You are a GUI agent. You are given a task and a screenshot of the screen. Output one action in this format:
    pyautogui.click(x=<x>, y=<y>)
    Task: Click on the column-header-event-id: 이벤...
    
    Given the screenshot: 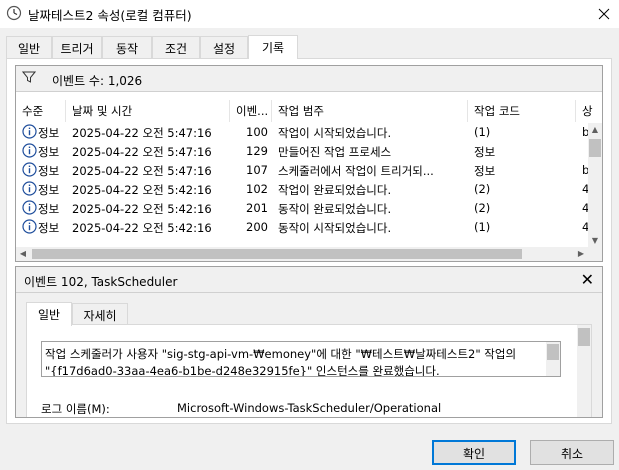 What is the action you would take?
    pyautogui.click(x=251, y=111)
    